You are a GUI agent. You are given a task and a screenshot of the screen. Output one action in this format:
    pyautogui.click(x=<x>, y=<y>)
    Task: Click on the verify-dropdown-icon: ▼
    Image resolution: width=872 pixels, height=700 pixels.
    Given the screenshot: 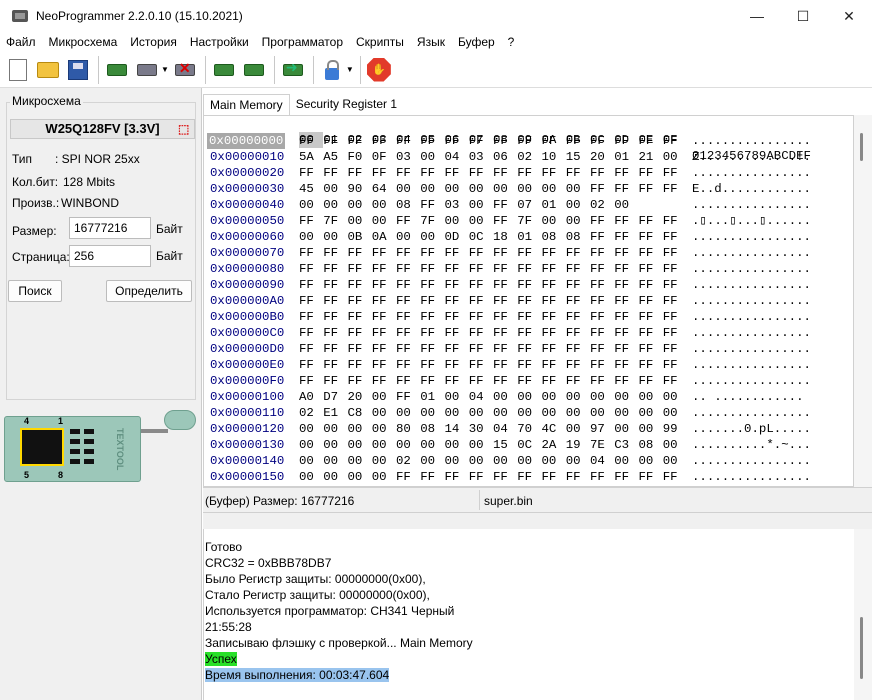 What is the action you would take?
    pyautogui.click(x=165, y=69)
    